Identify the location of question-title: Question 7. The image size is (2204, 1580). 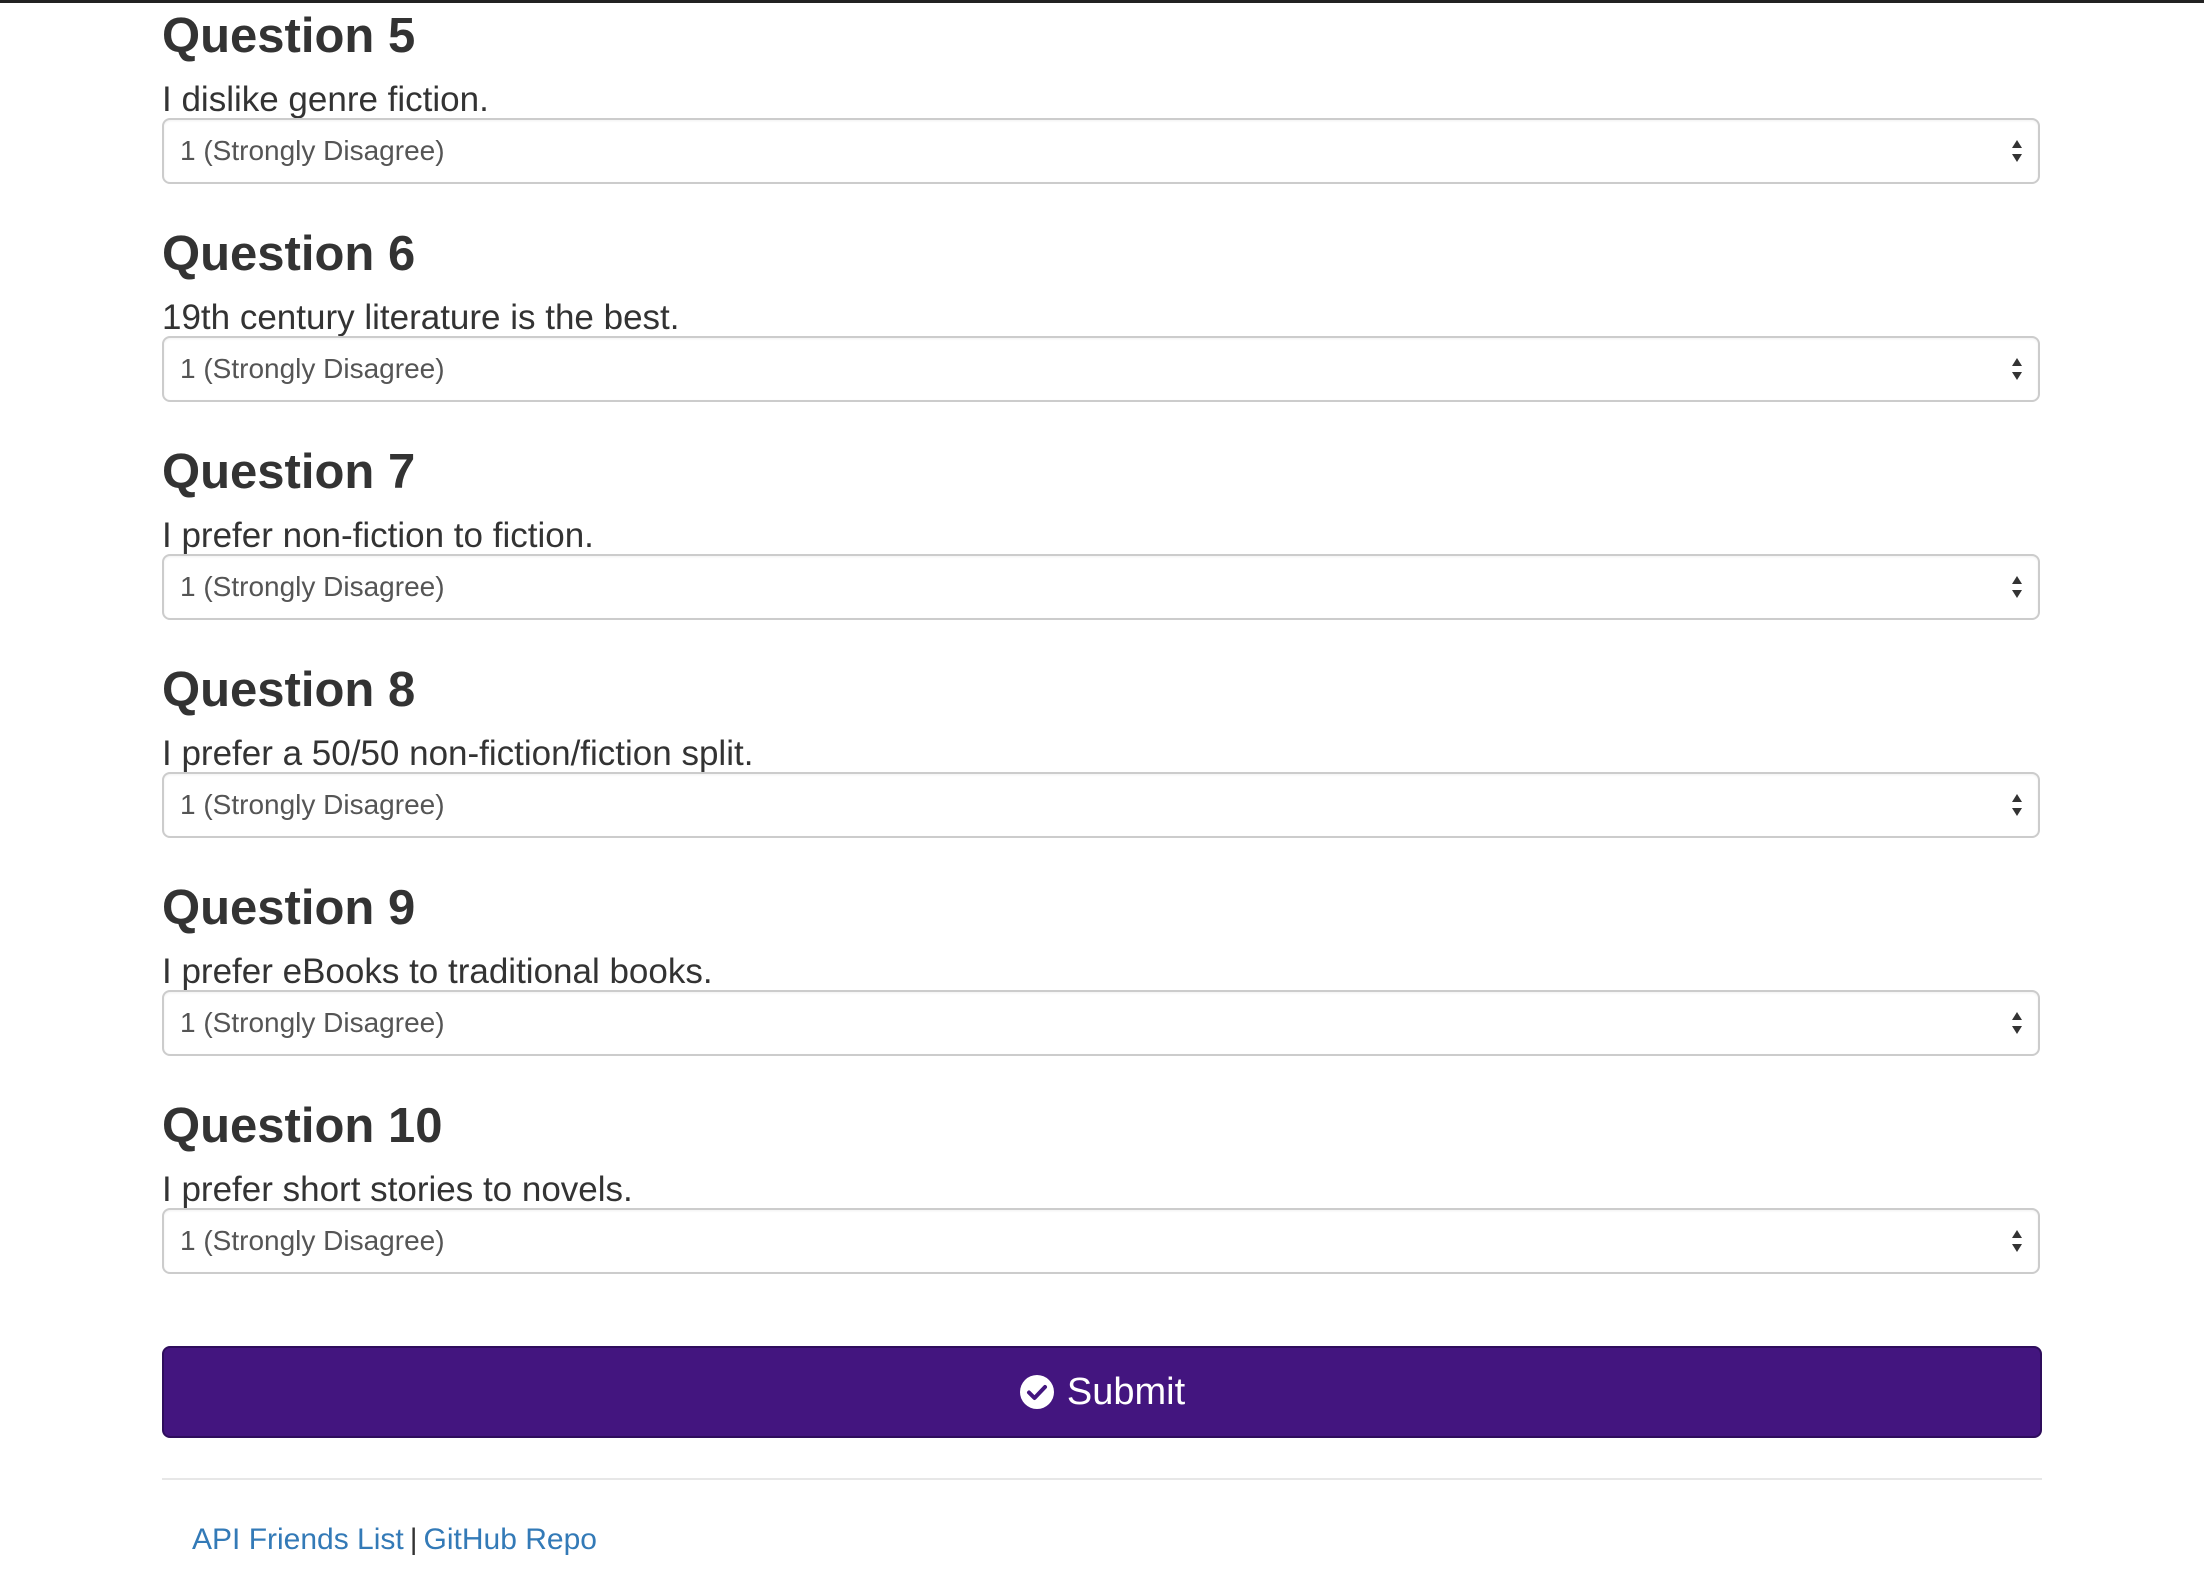
(289, 472).